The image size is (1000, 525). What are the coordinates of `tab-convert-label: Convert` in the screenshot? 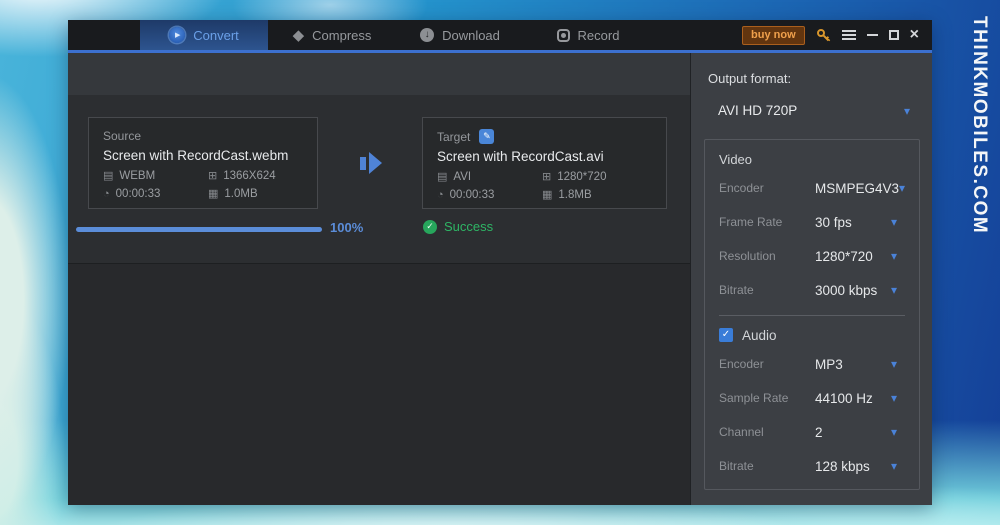 It's located at (216, 35).